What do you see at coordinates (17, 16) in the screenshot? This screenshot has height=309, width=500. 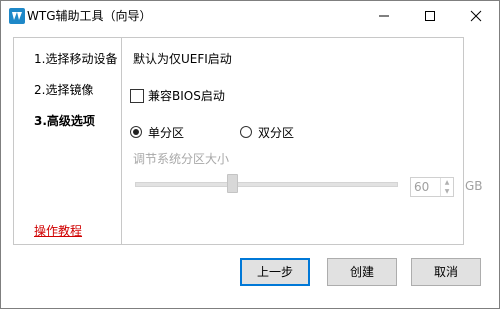 I see `app-logo-icon` at bounding box center [17, 16].